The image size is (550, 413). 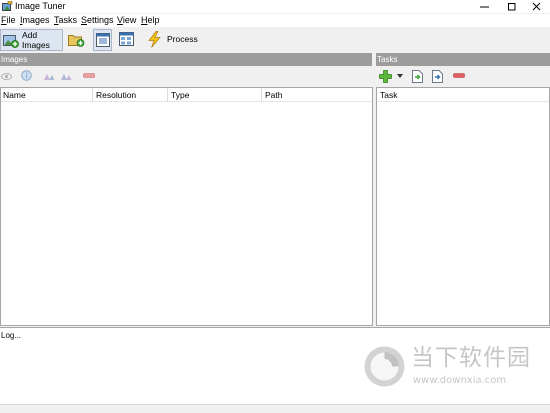 I want to click on menu-tasks: Tasks, so click(x=65, y=20).